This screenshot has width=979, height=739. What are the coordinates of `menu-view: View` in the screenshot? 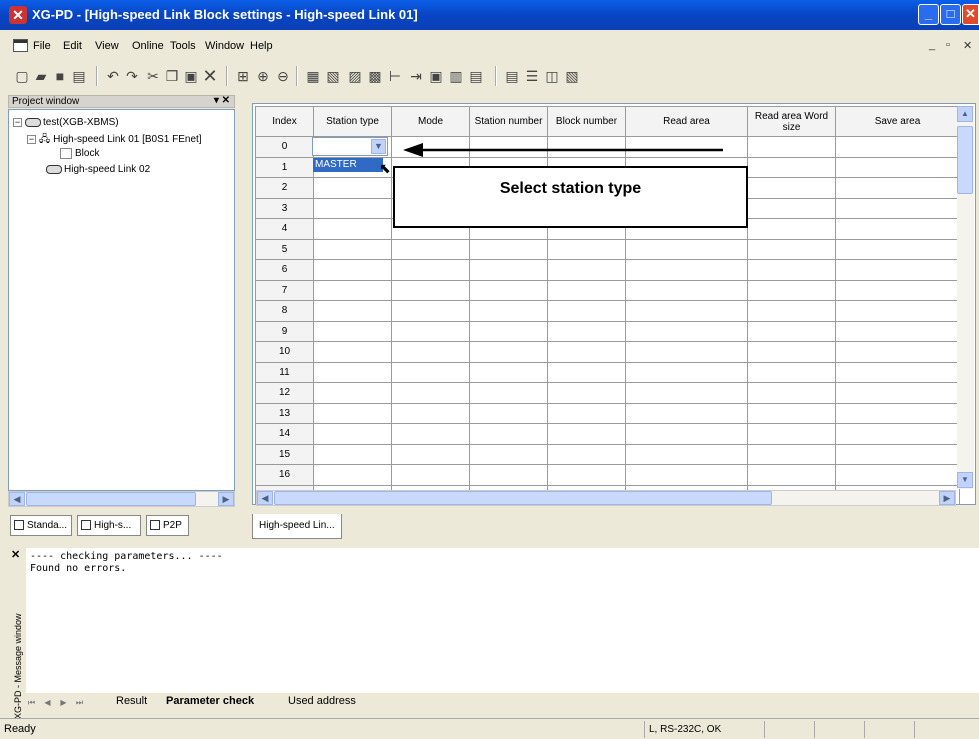 It's located at (107, 46).